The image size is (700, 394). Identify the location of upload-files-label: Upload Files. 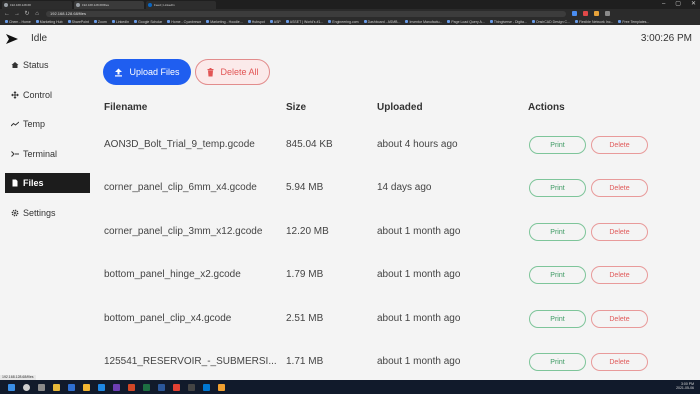
(154, 72).